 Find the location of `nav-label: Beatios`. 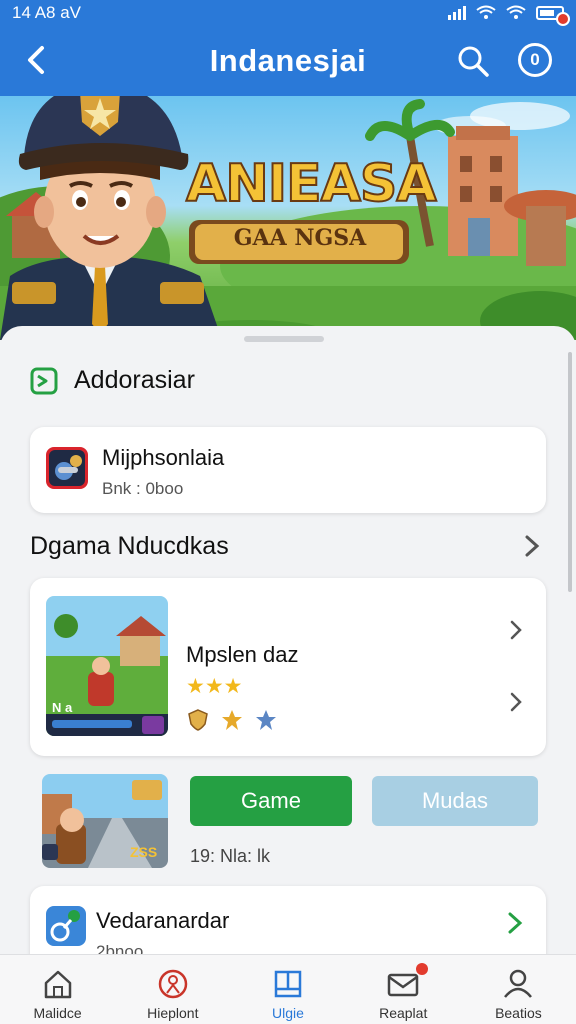

nav-label: Beatios is located at coordinates (518, 1013).